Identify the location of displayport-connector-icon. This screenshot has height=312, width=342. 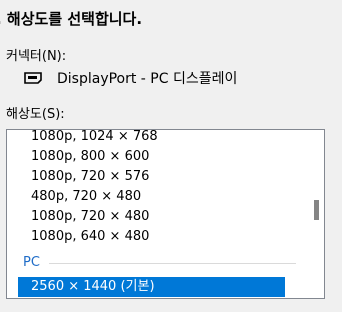
(33, 78).